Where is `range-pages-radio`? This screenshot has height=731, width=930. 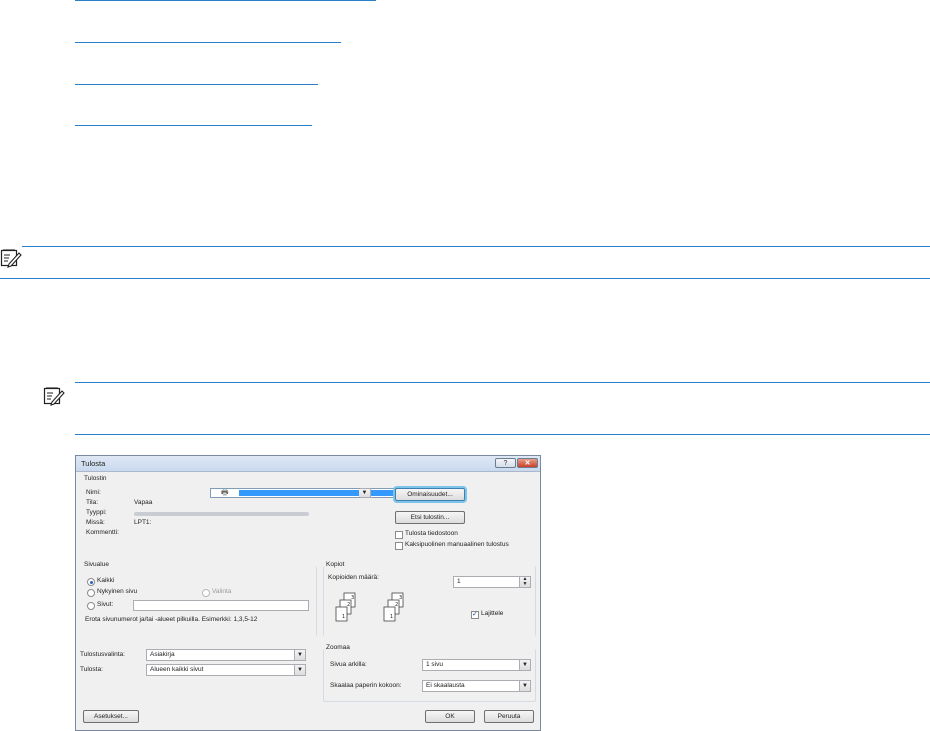
range-pages-radio is located at coordinates (91, 606).